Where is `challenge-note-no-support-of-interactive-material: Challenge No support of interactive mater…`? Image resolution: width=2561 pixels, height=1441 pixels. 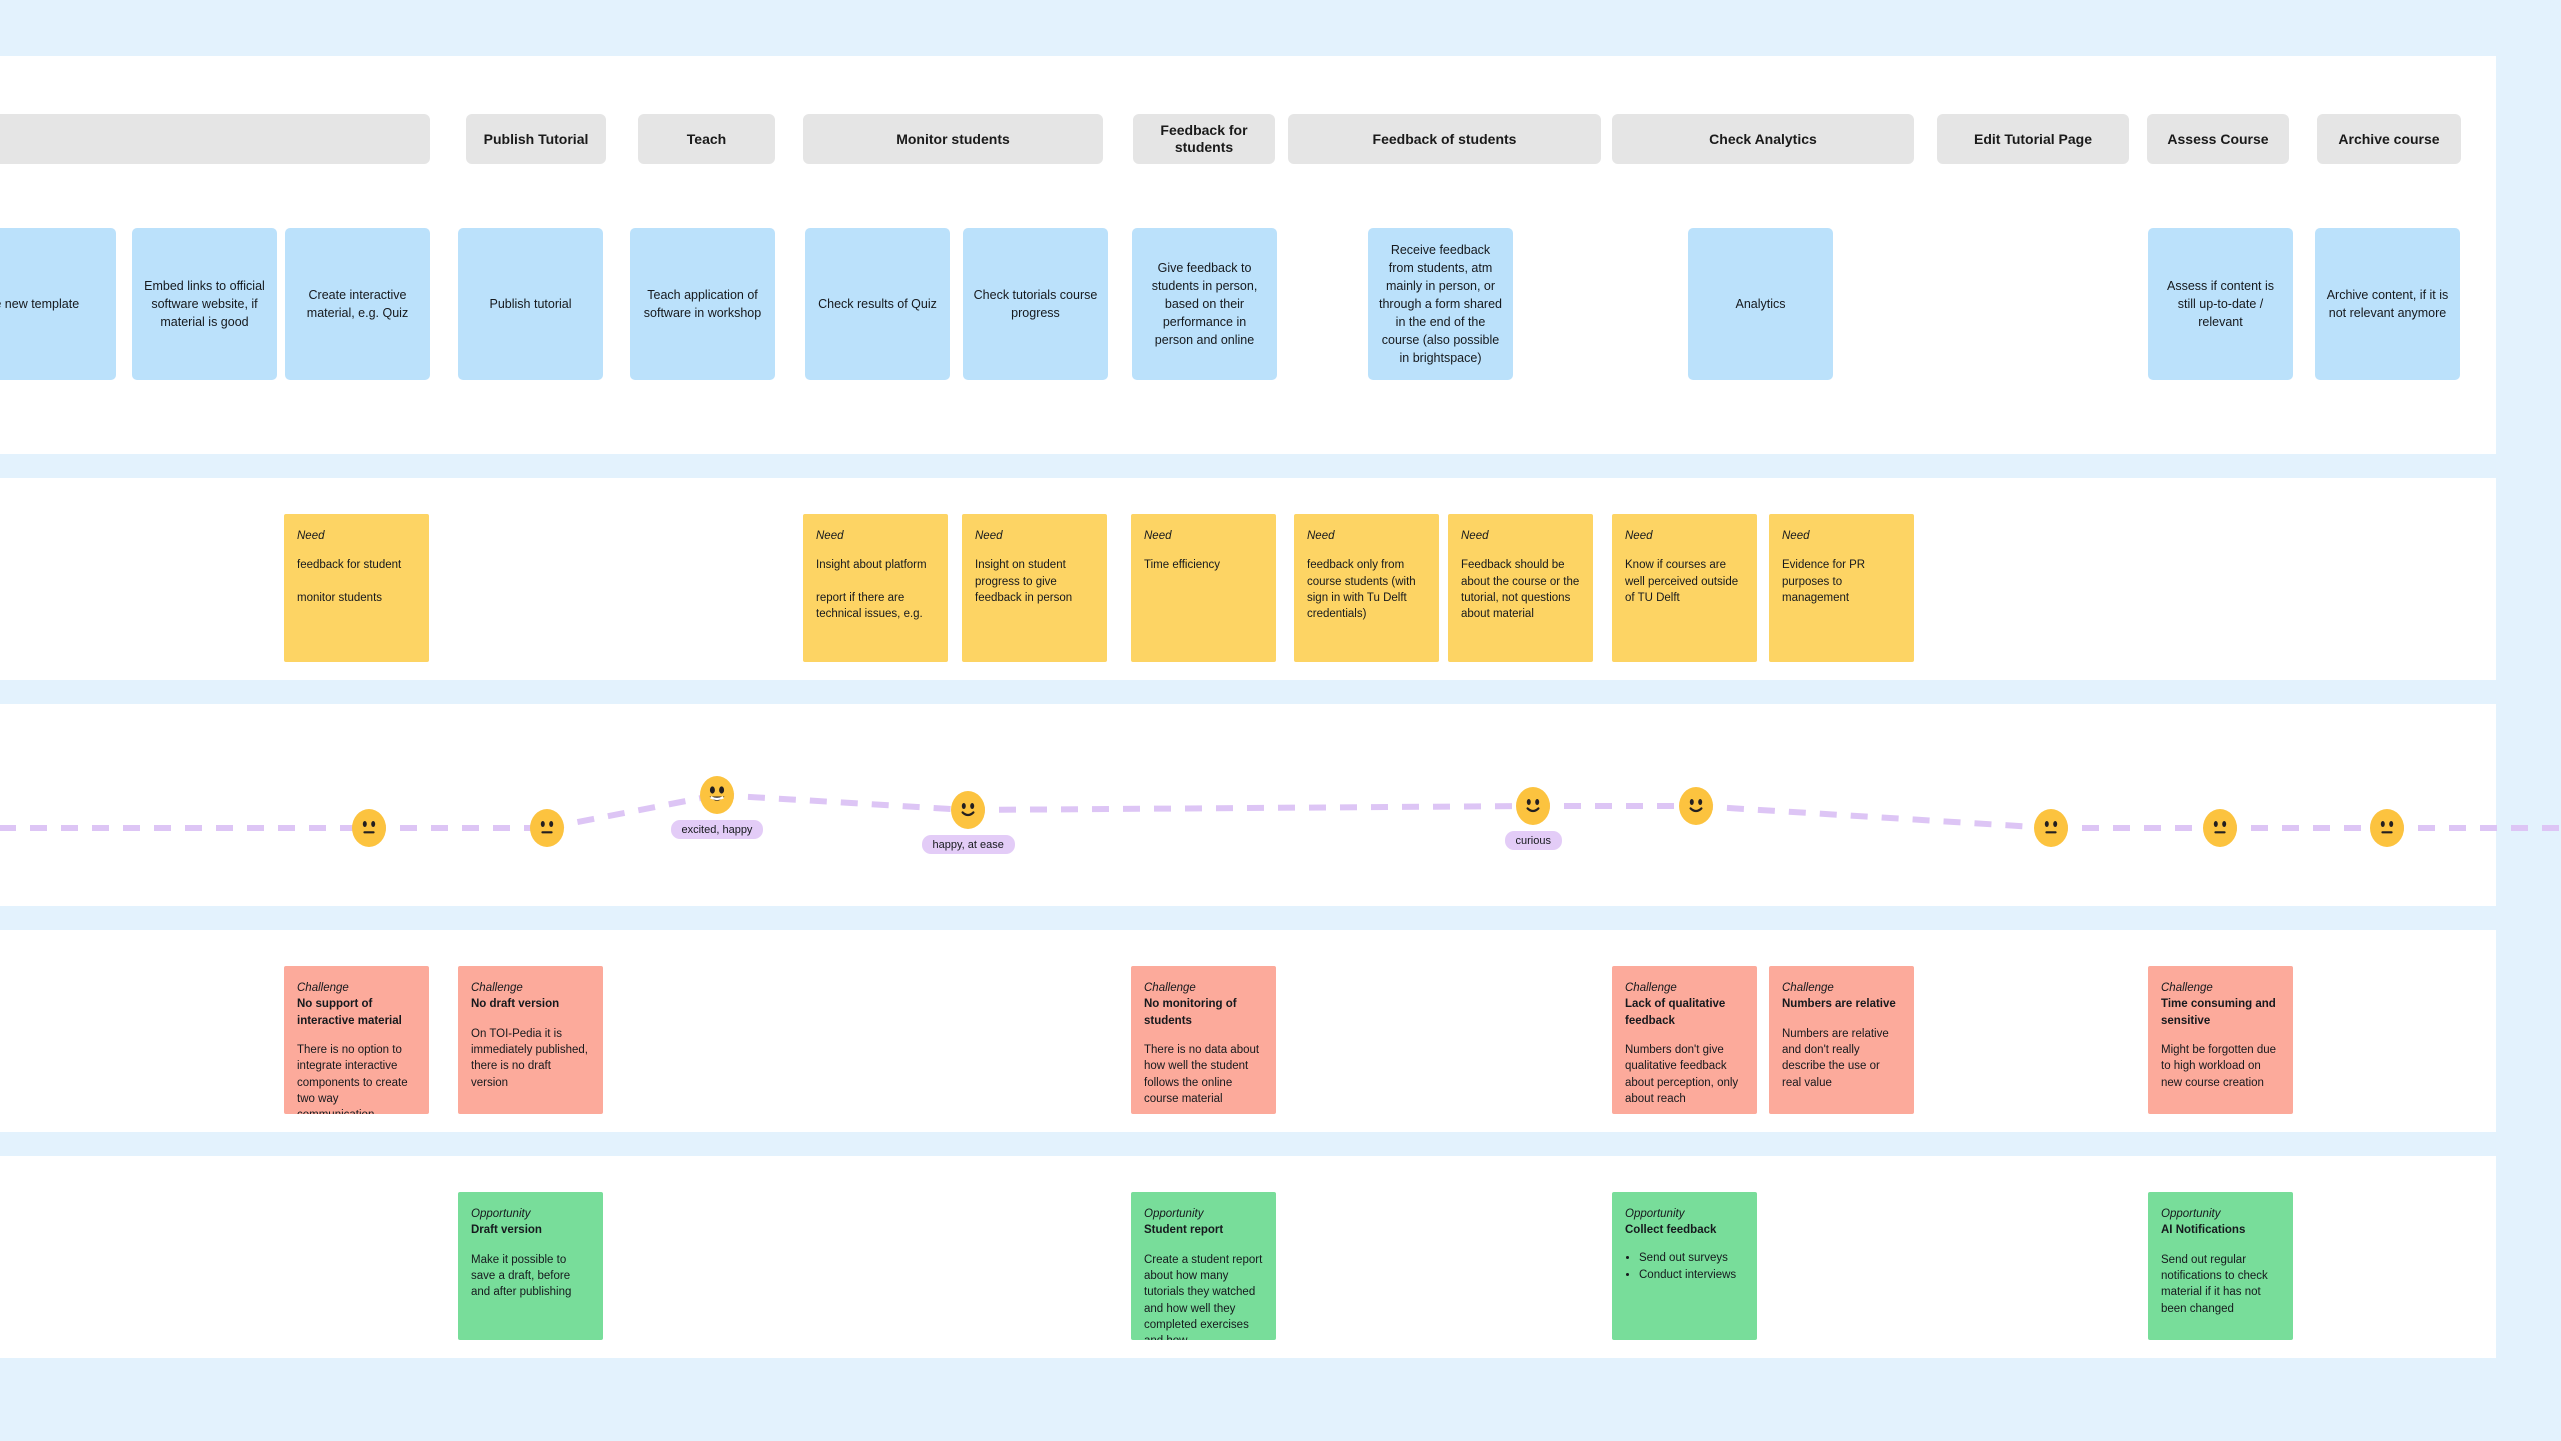 challenge-note-no-support-of-interactive-material: Challenge No support of interactive mater… is located at coordinates (356, 1040).